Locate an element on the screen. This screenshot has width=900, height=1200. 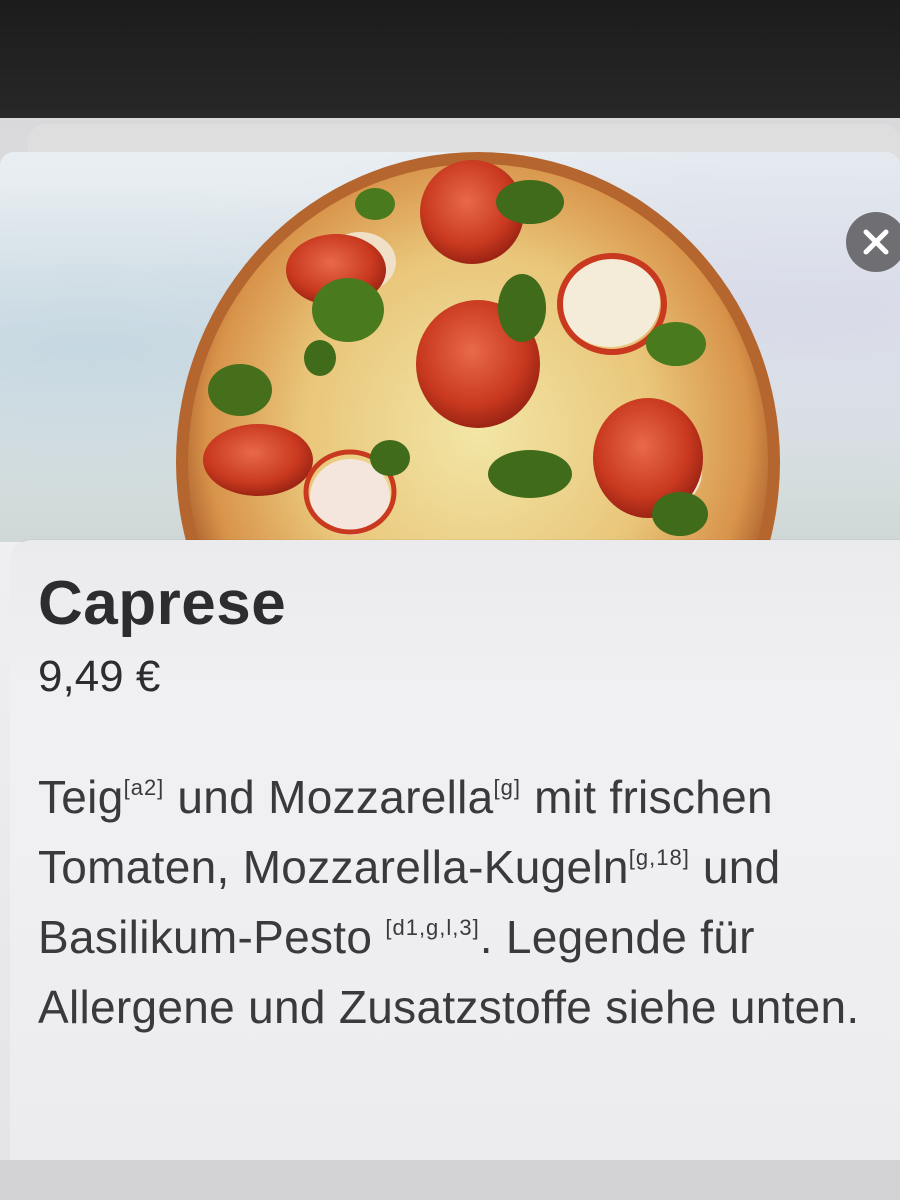
description-text: und Mozzarella is located at coordinates (329, 797).